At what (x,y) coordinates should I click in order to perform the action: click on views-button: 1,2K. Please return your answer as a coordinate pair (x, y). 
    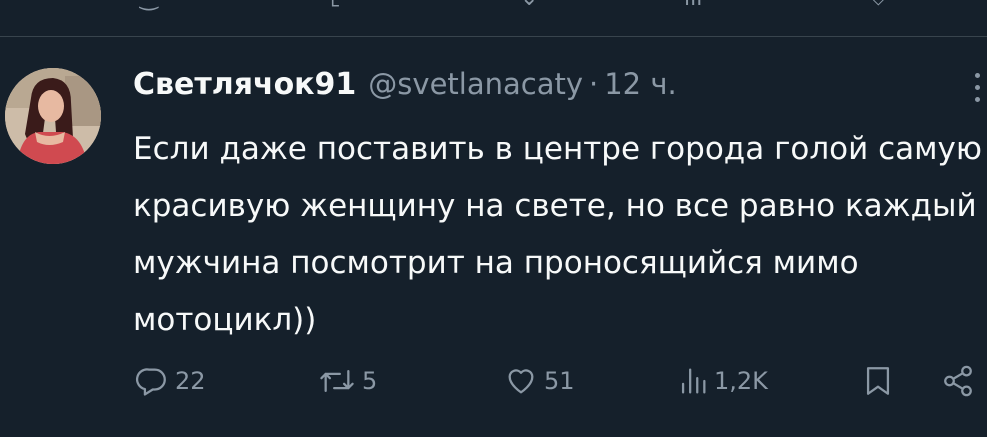
    Looking at the image, I should click on (723, 381).